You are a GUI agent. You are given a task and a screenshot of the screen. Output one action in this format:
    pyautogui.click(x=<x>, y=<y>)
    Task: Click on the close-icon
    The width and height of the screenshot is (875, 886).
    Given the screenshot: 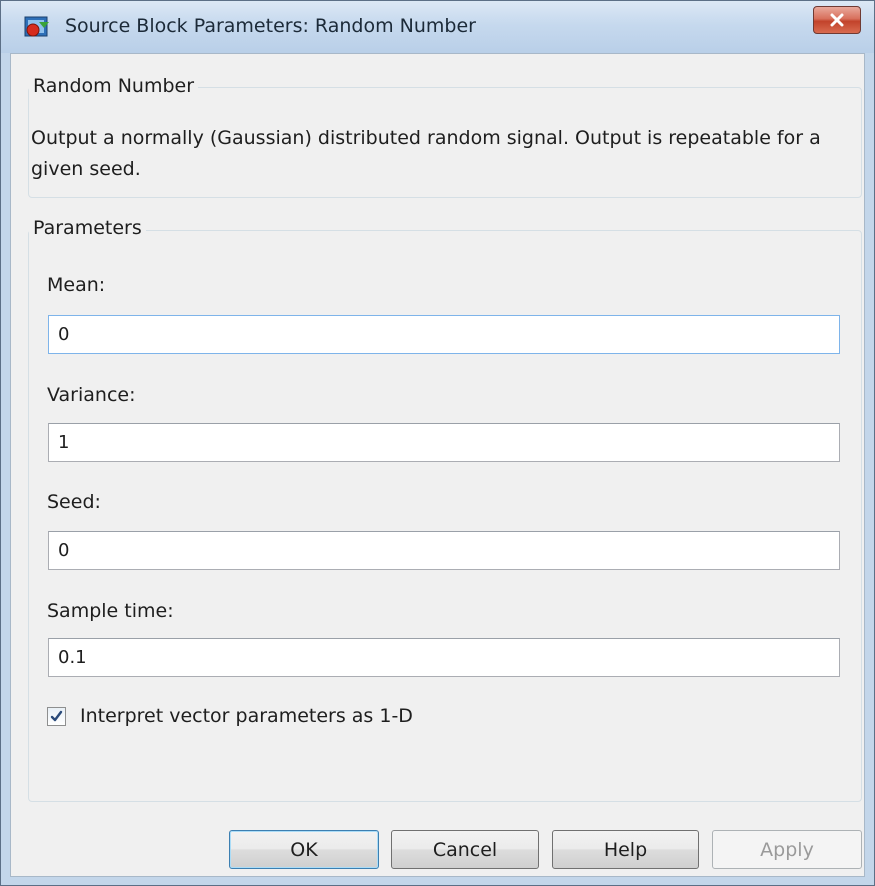 What is the action you would take?
    pyautogui.click(x=837, y=20)
    